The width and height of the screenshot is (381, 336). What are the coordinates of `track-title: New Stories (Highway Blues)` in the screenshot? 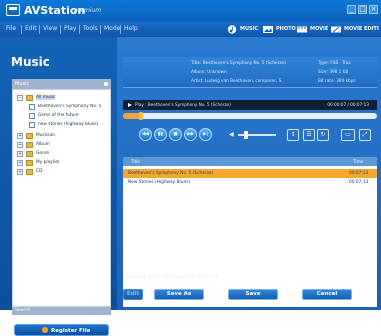 It's located at (159, 182).